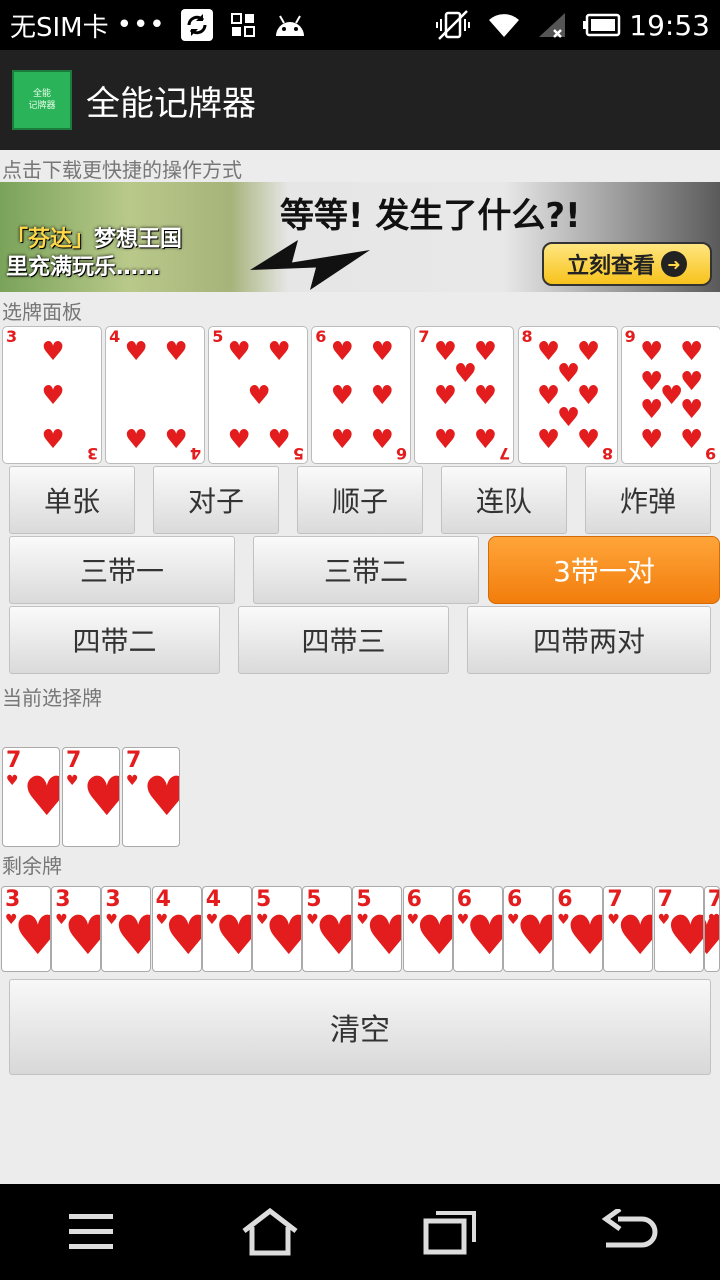  What do you see at coordinates (270, 1232) in the screenshot?
I see `home-button` at bounding box center [270, 1232].